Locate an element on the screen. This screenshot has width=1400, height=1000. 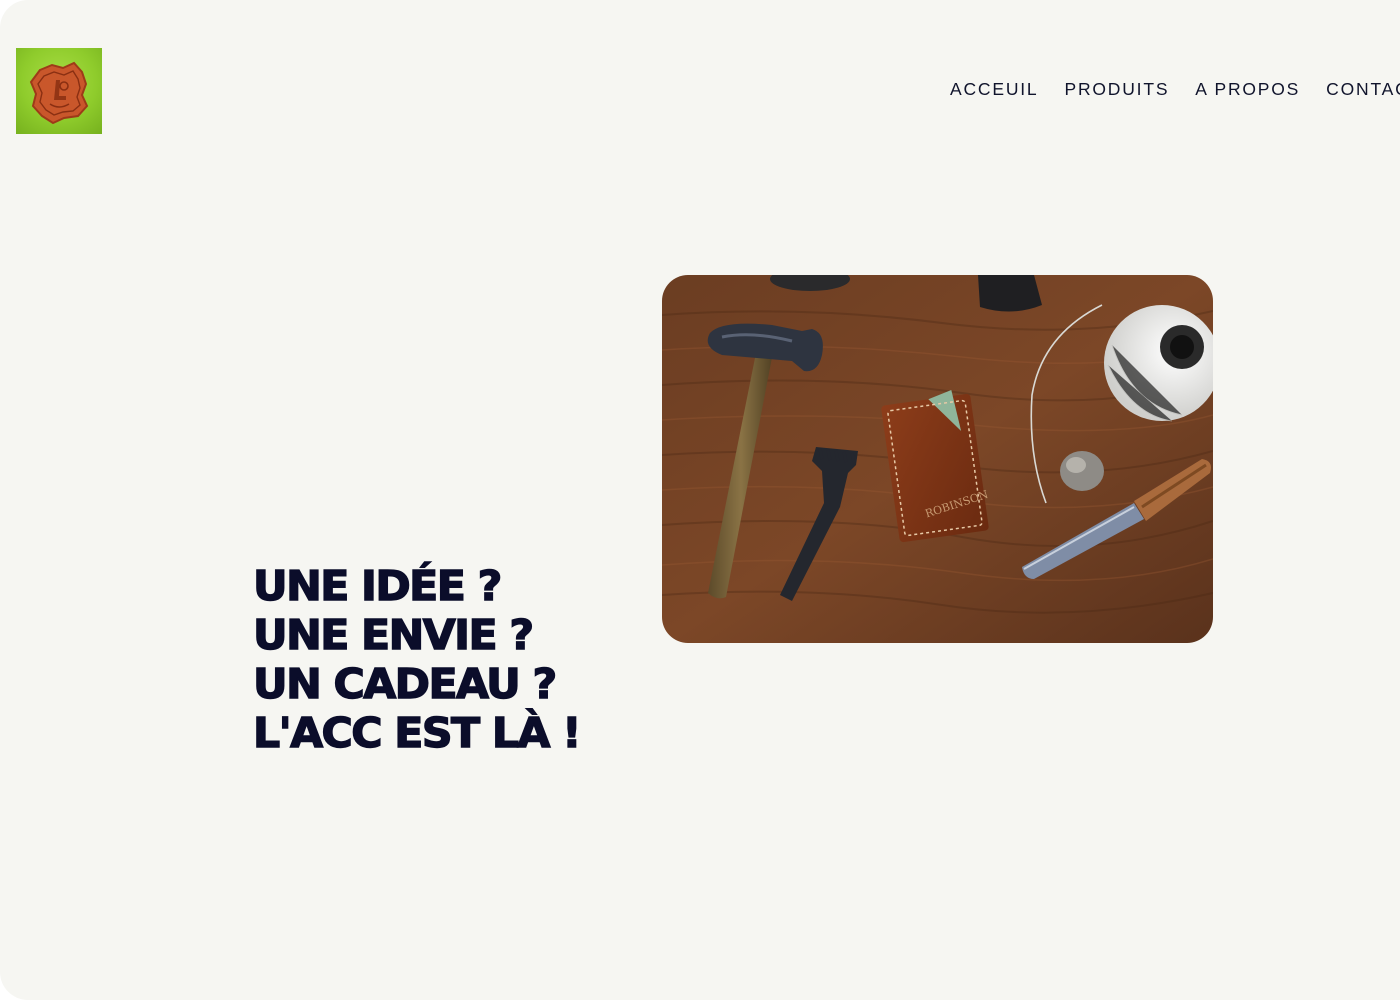
logo-link is located at coordinates (59, 91).